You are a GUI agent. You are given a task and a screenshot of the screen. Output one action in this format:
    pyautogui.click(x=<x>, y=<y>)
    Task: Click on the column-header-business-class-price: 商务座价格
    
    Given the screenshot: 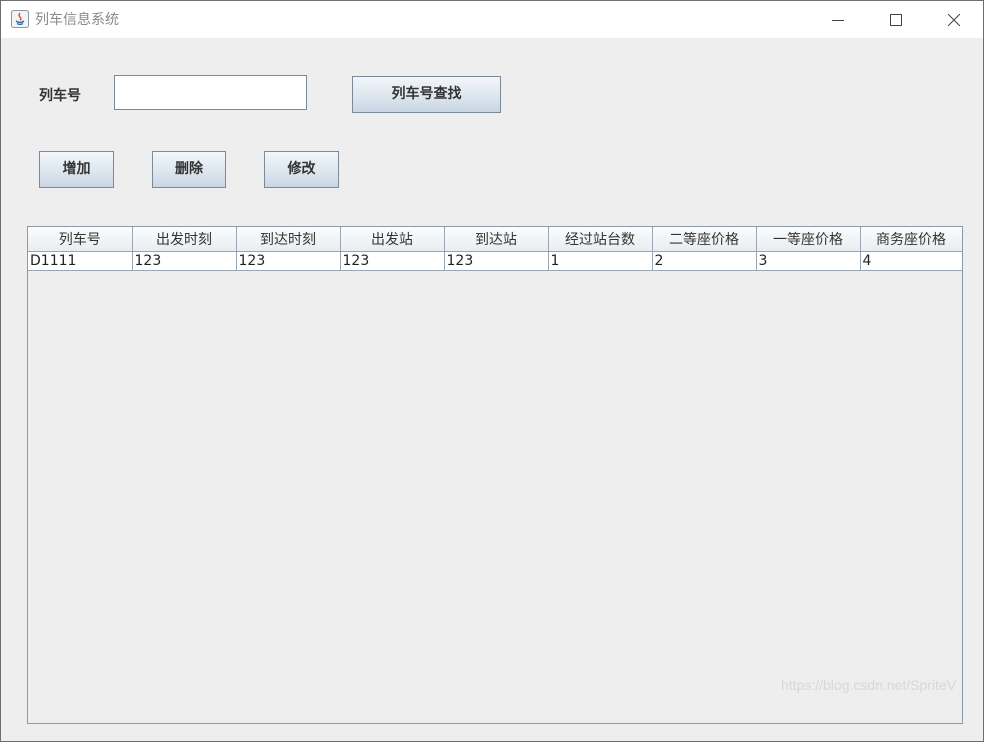 What is the action you would take?
    pyautogui.click(x=911, y=239)
    